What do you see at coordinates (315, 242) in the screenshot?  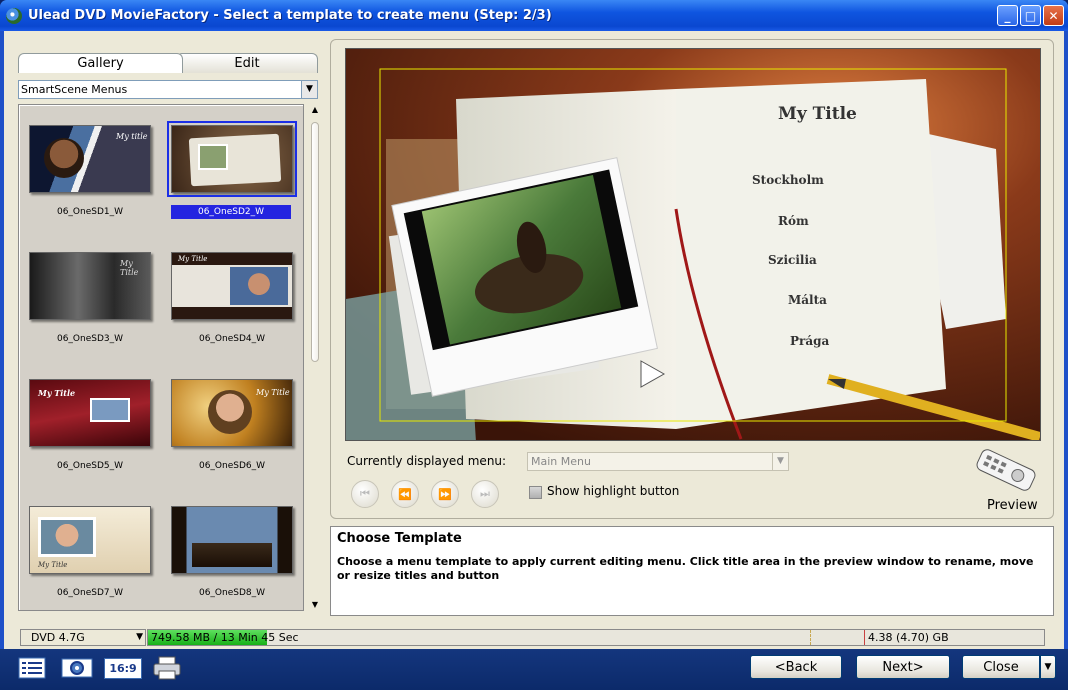 I see `scroll-thumb` at bounding box center [315, 242].